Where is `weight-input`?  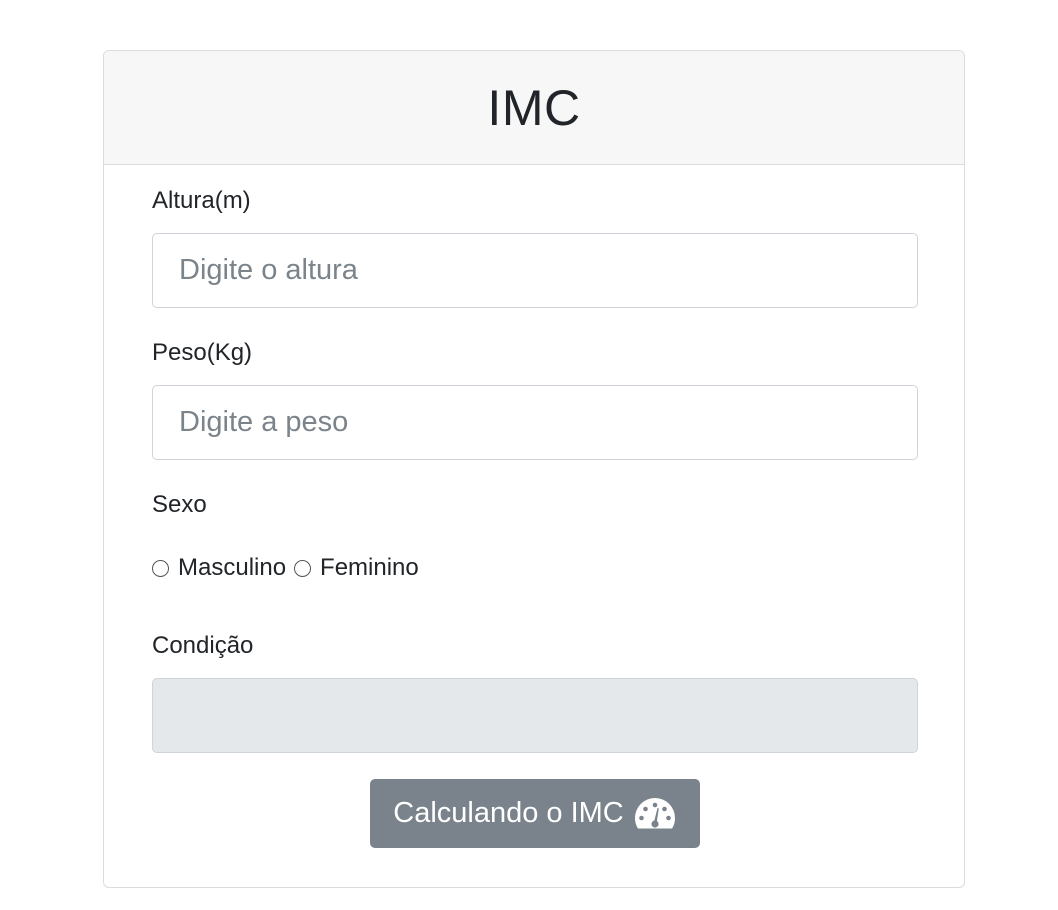
weight-input is located at coordinates (535, 422).